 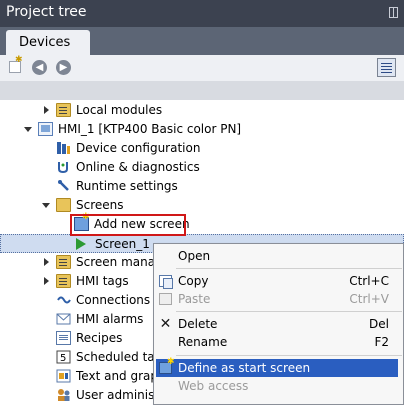 What do you see at coordinates (202, 68) in the screenshot?
I see `toolbar: ◀ ▶` at bounding box center [202, 68].